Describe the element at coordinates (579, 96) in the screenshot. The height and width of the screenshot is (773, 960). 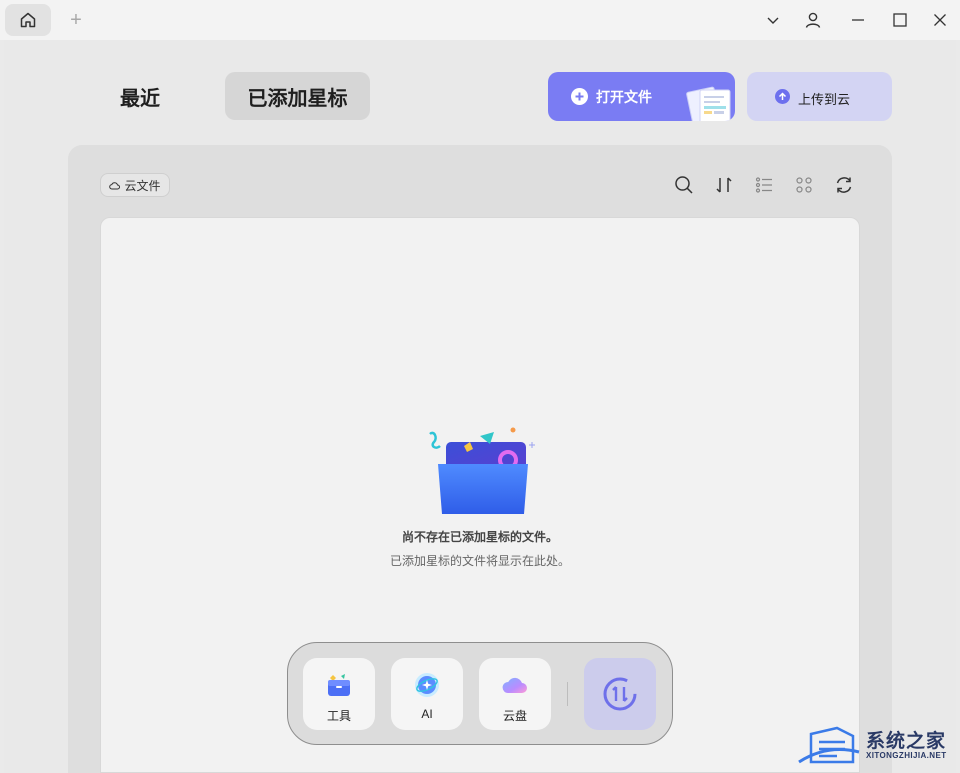
I see `plus-circle-icon` at that location.